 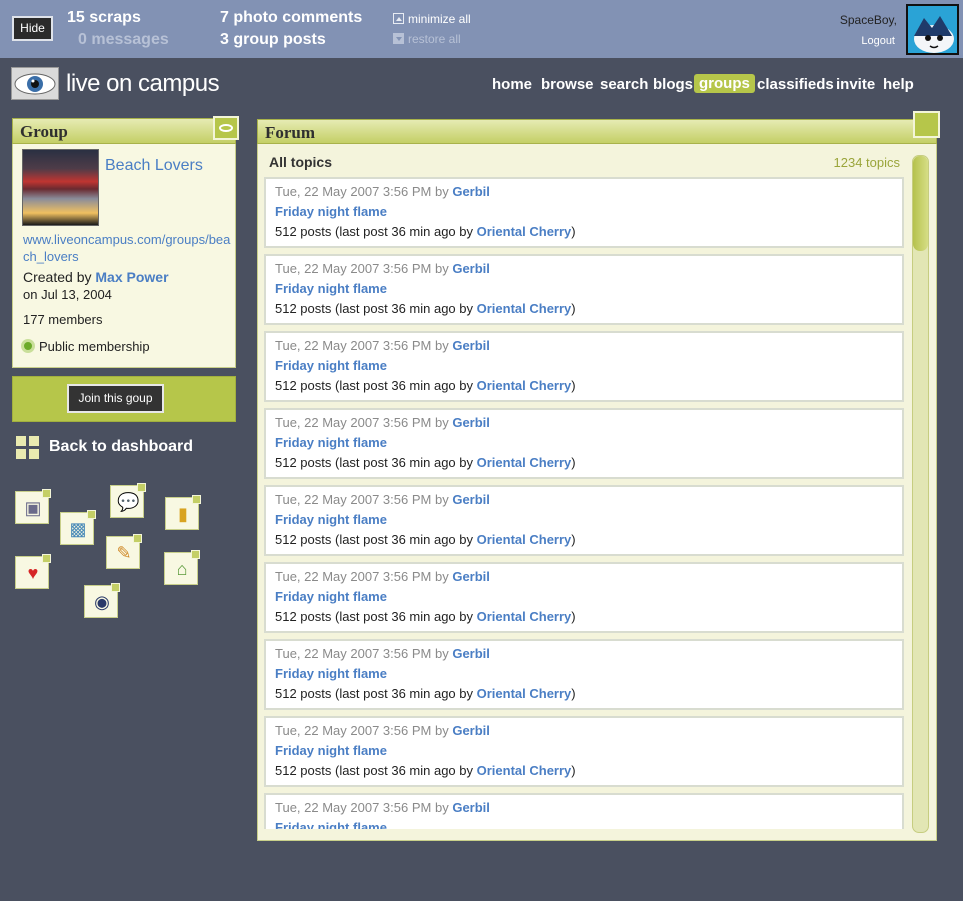 I want to click on group-name-link: Beach Lovers, so click(x=165, y=166).